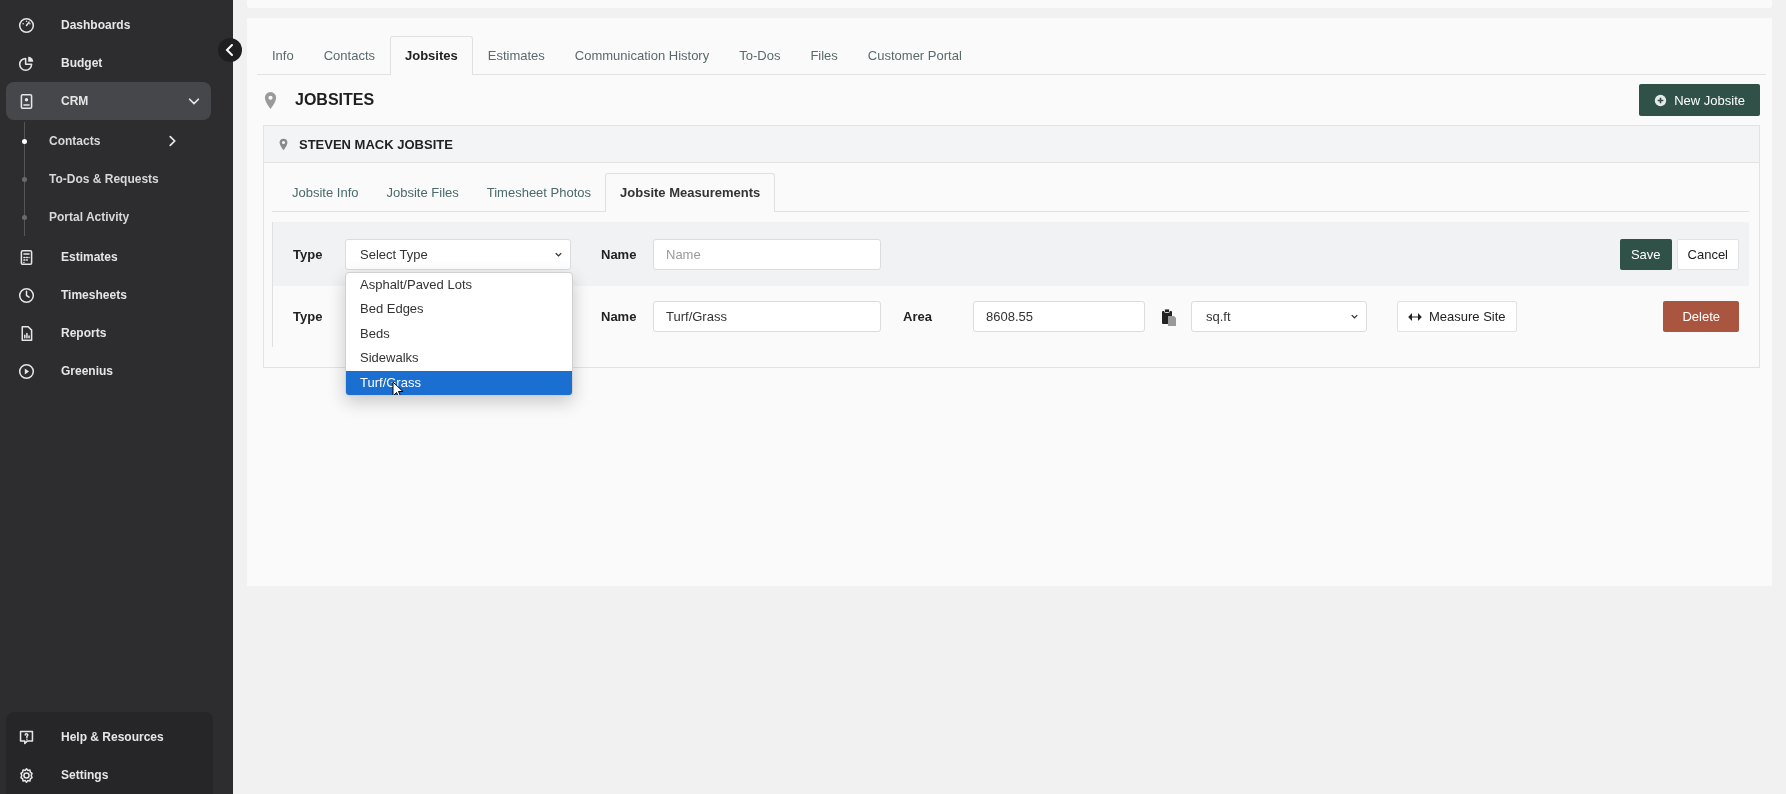 The width and height of the screenshot is (1786, 794). I want to click on nav-subitem: Portal Activity, so click(107, 217).